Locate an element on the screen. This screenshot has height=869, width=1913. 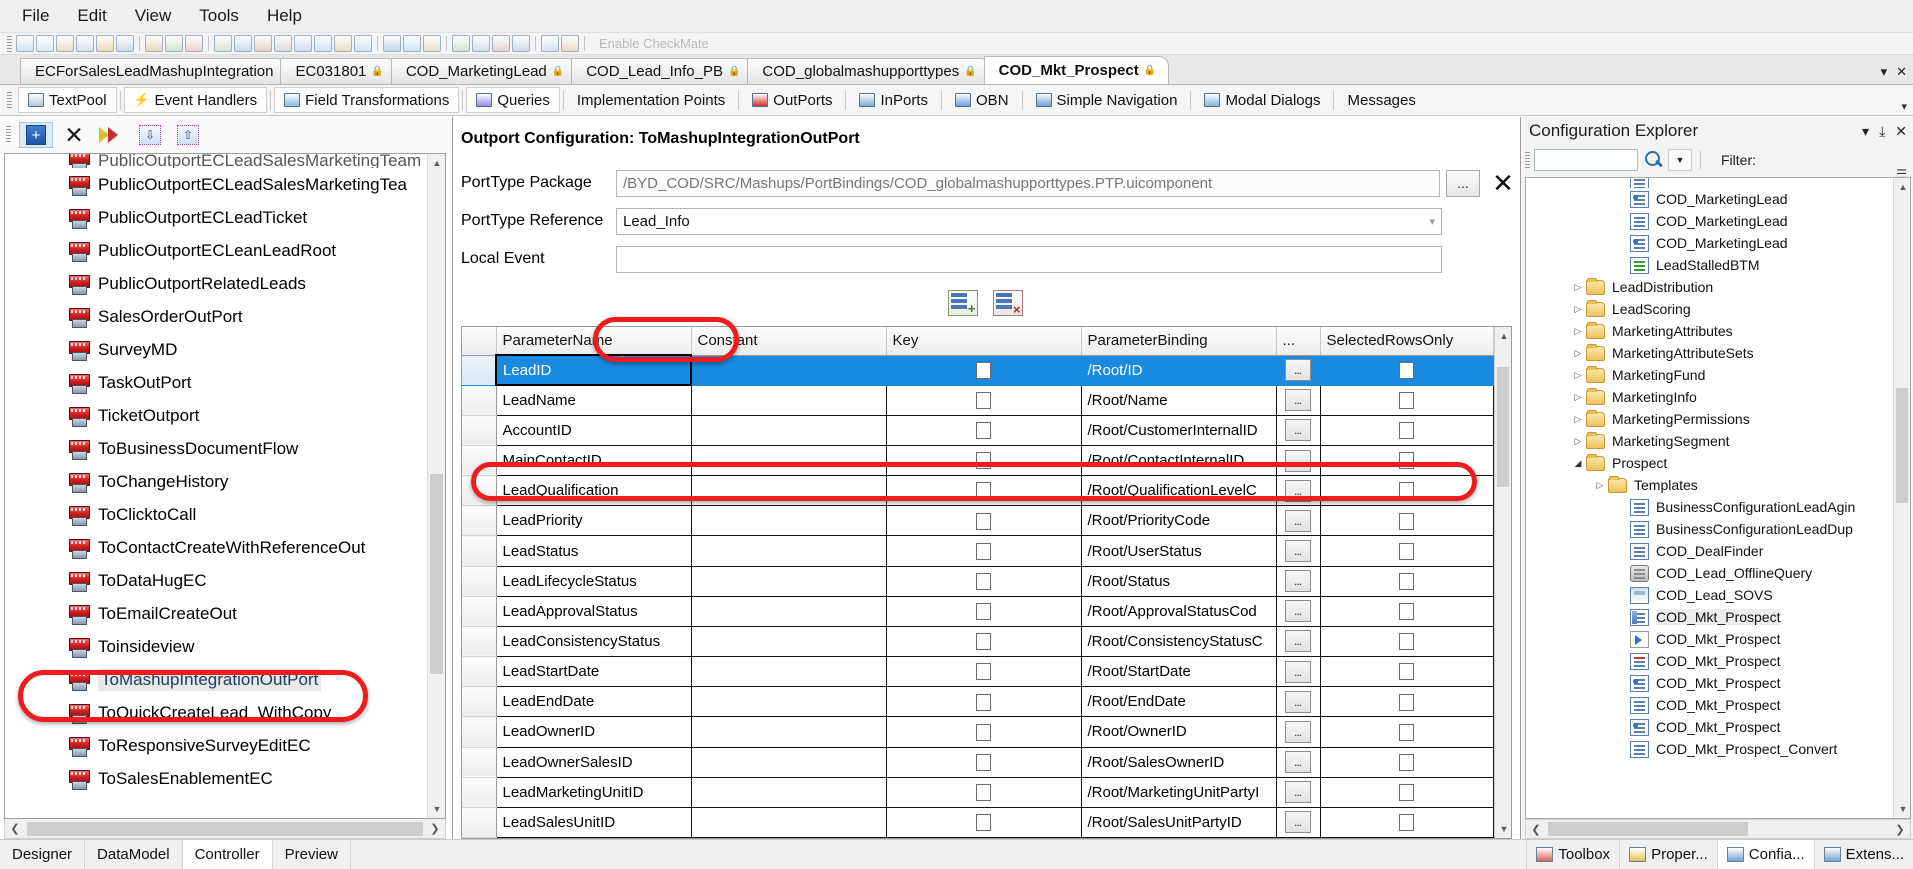
ce-tree-item: ▷ LeadScoring is located at coordinates (1709, 309).